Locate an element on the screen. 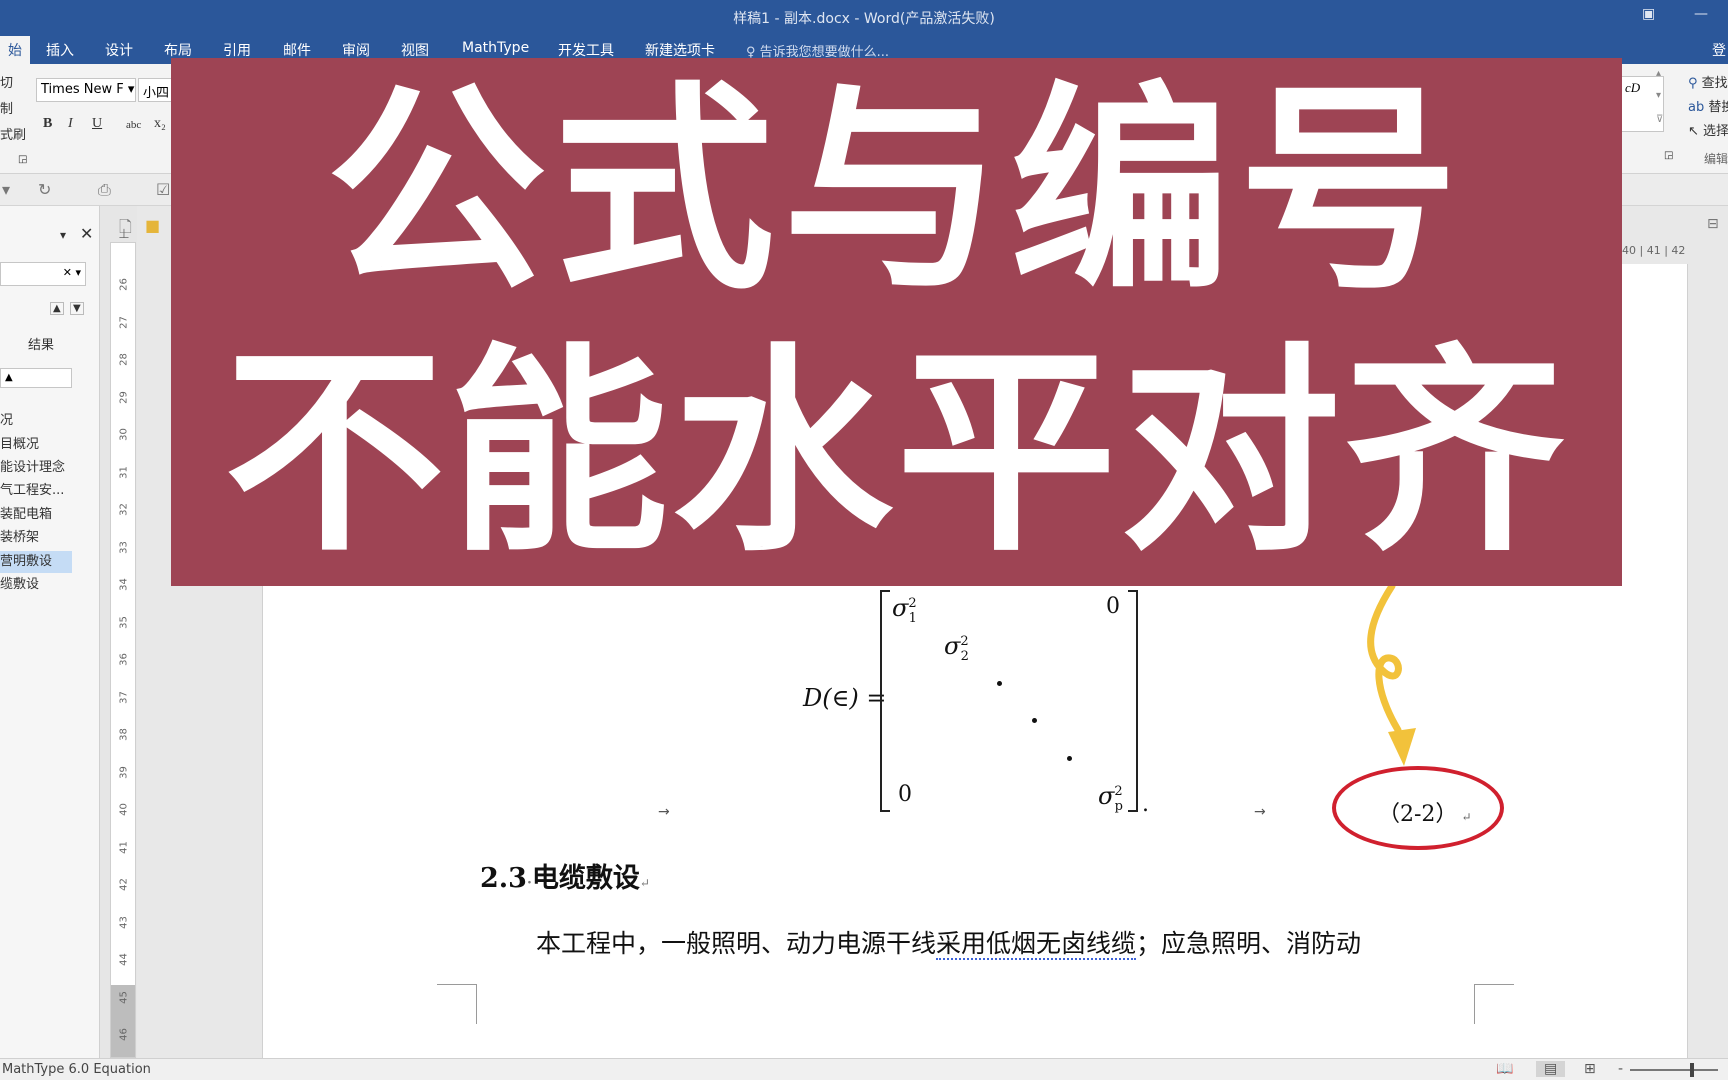  tab-results: 结果 is located at coordinates (41, 343).